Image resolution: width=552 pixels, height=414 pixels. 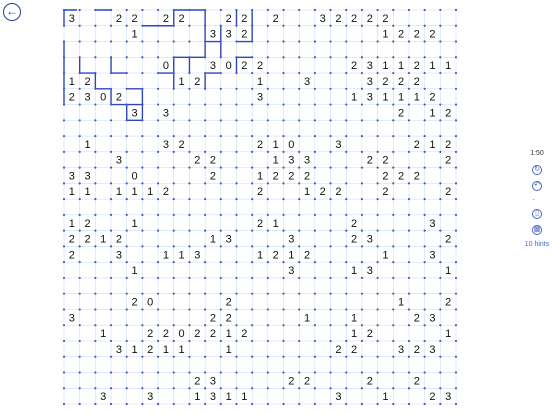 I want to click on restart-button: ↻, so click(x=537, y=170).